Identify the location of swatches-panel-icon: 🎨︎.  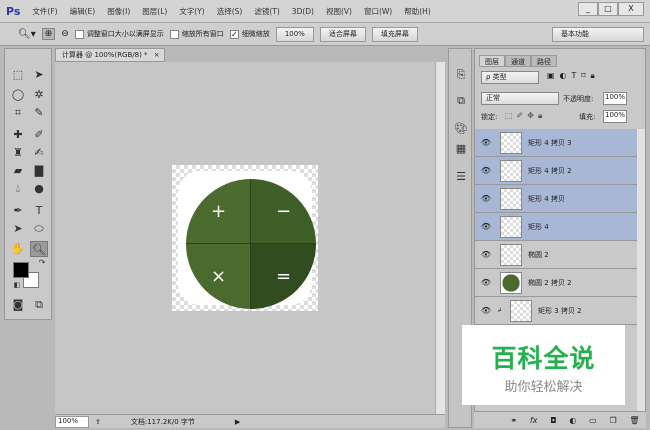
(461, 129).